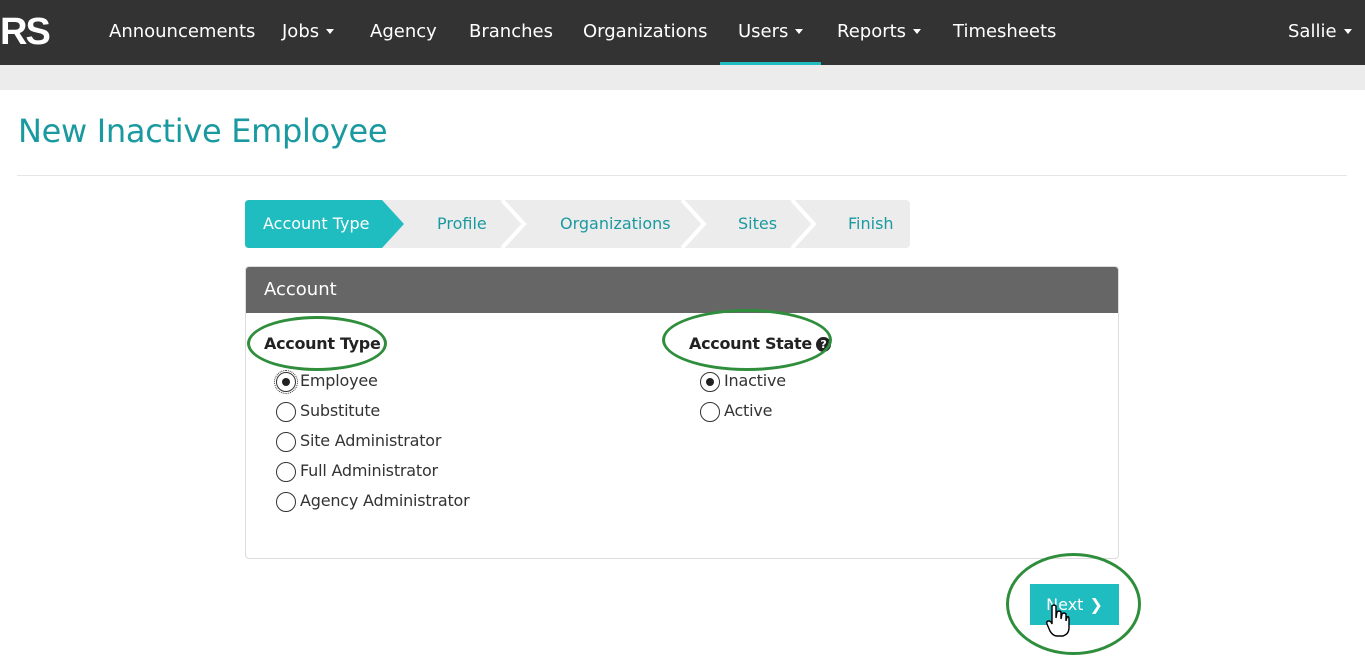  Describe the element at coordinates (25, 32) in the screenshot. I see `brand-logo: RS` at that location.